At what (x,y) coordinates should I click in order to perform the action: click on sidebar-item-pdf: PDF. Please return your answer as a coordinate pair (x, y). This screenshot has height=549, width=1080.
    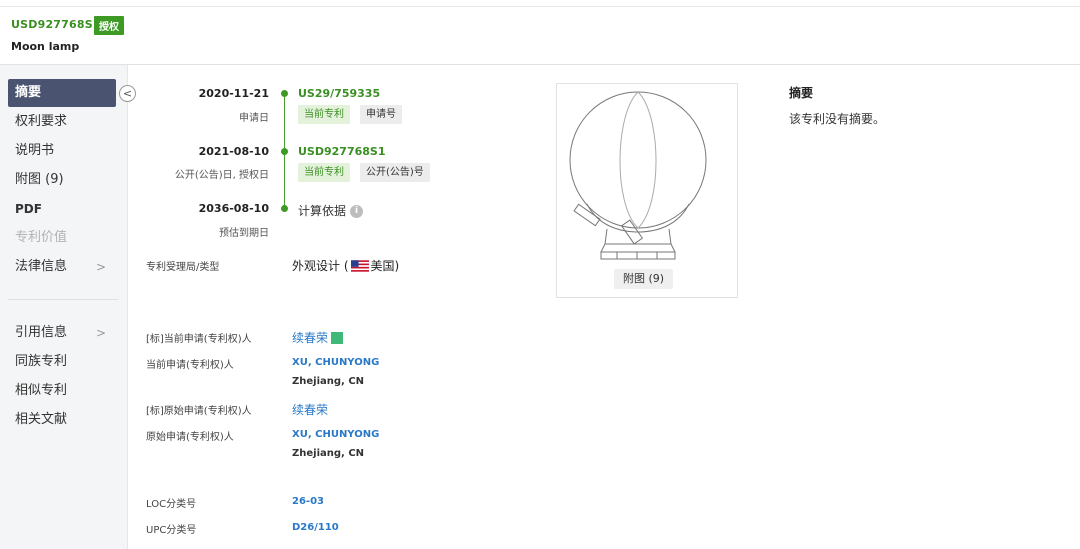
    Looking at the image, I should click on (62, 209).